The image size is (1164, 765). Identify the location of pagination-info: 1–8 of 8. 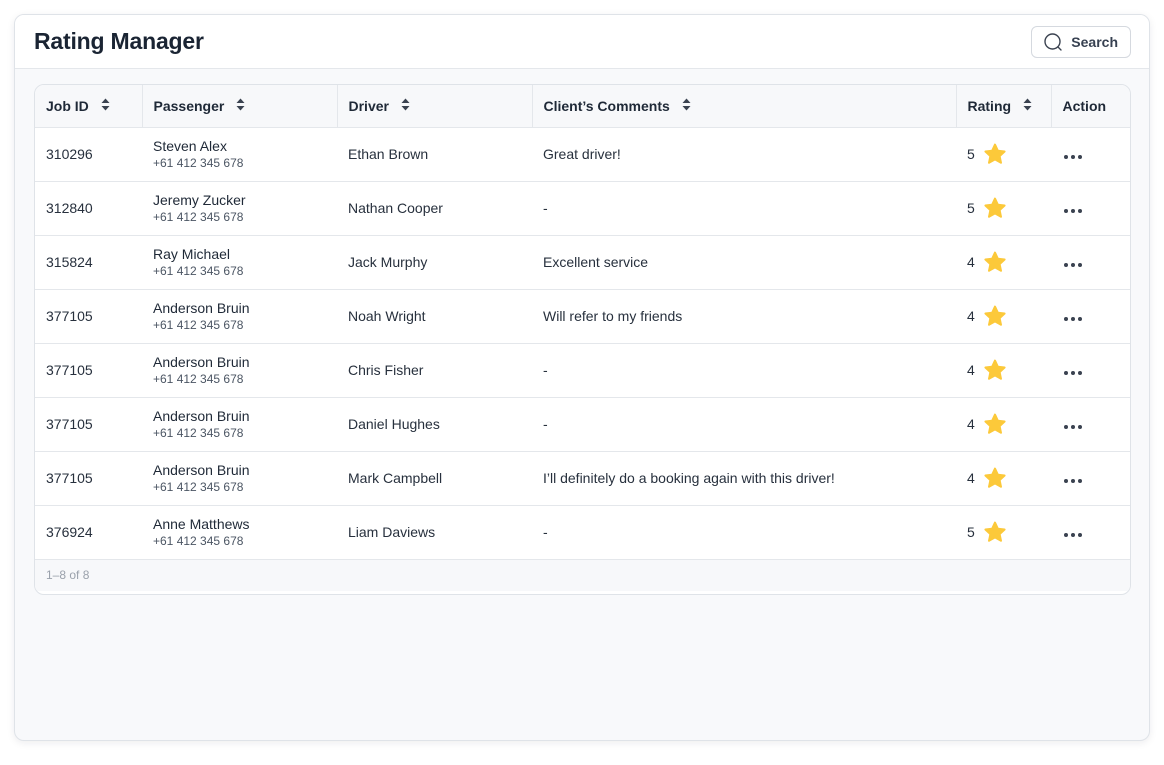
(68, 575).